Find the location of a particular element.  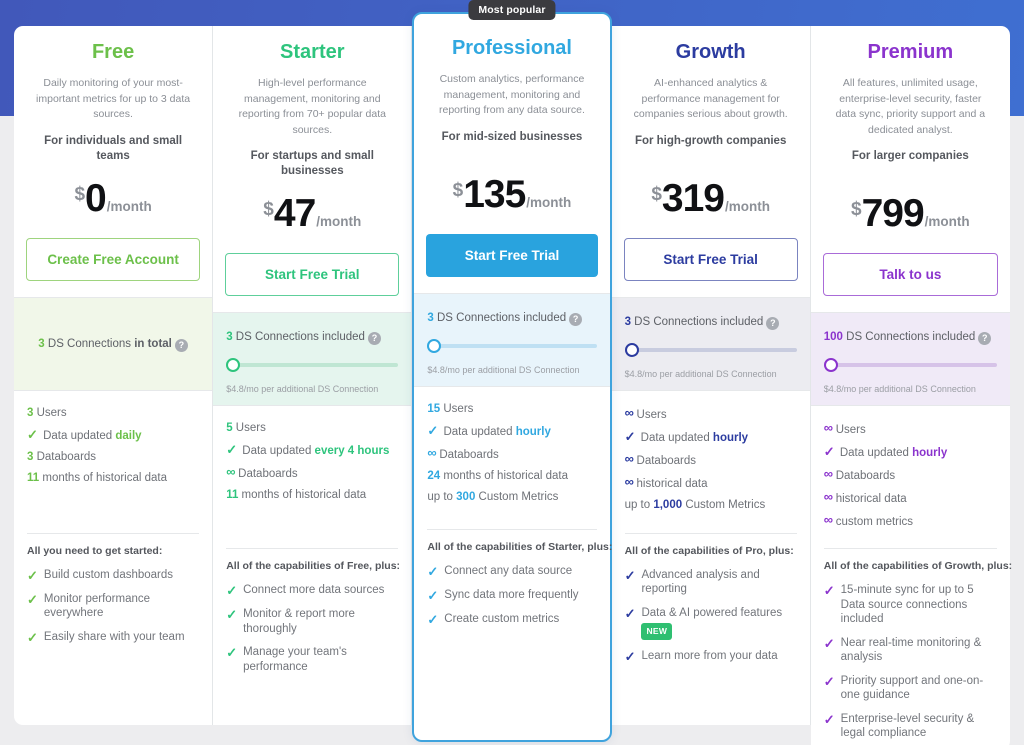

benefit-label: Monitor & report more thoroughly is located at coordinates (299, 621).